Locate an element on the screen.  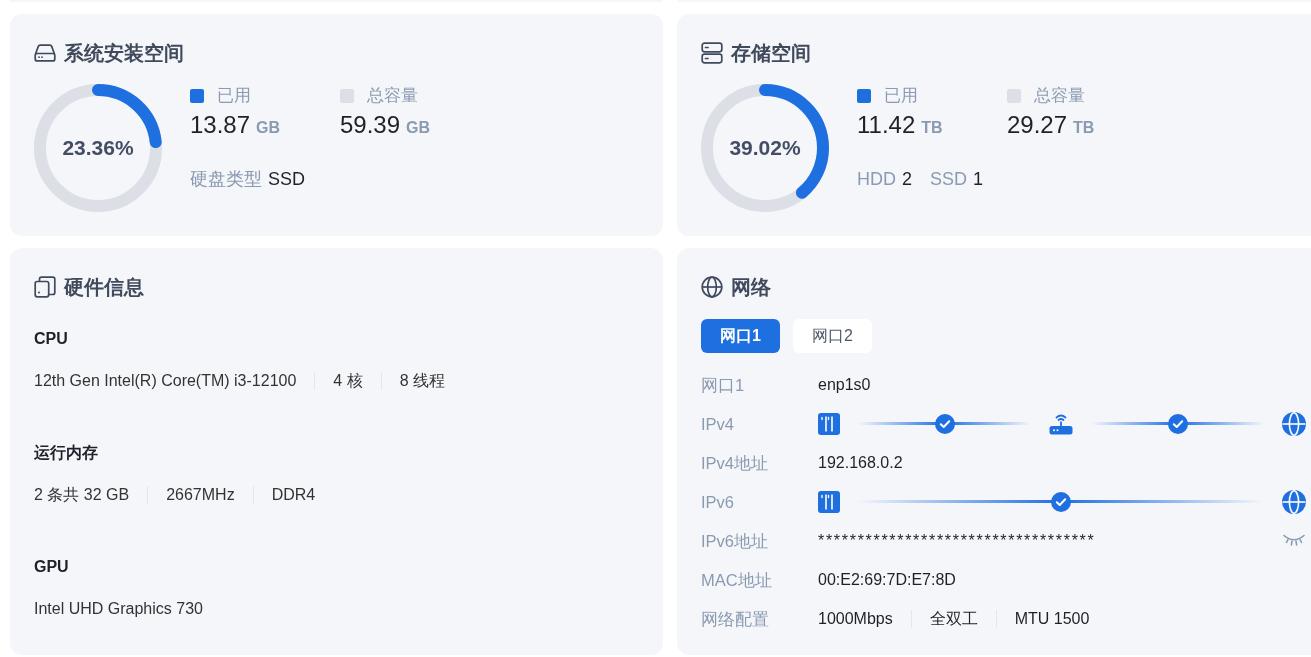
hard-drive-icon is located at coordinates (45, 53).